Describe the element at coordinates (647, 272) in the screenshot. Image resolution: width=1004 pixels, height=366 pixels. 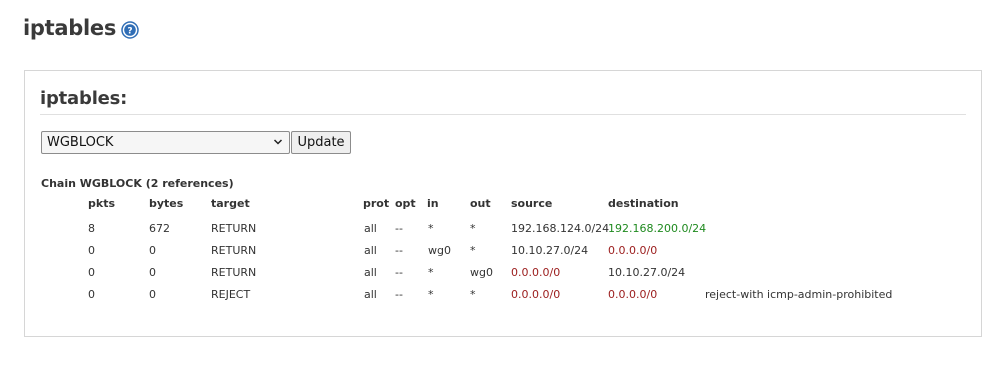
I see `cell-destination: 10.10.27.0/24` at that location.